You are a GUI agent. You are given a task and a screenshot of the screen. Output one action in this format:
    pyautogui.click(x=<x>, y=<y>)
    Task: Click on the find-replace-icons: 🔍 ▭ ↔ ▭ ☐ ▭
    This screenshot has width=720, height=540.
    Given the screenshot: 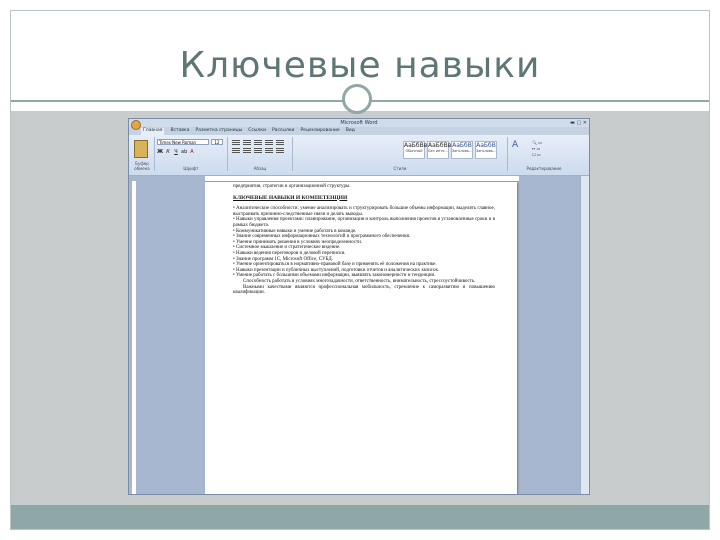 What is the action you would take?
    pyautogui.click(x=537, y=149)
    